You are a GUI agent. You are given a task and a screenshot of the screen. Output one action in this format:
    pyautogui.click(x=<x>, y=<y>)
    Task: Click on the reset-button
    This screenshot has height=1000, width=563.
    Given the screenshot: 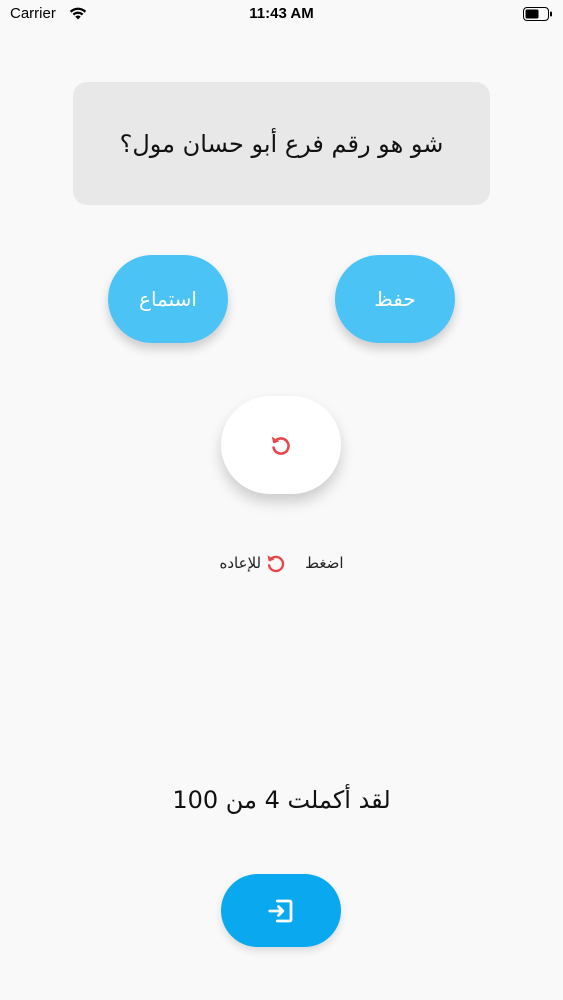 What is the action you would take?
    pyautogui.click(x=281, y=445)
    